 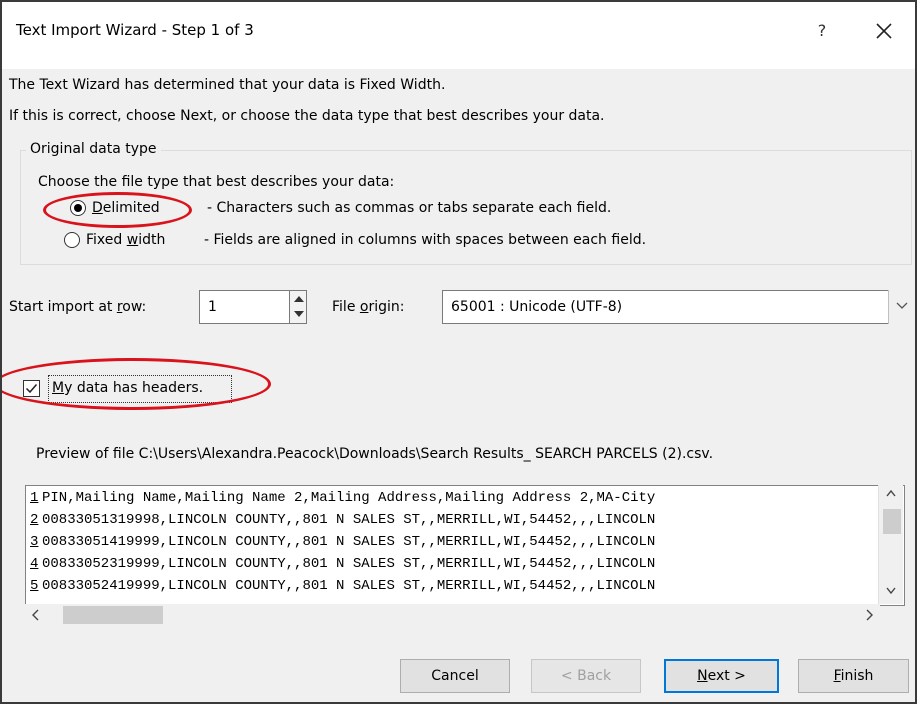 What do you see at coordinates (458, 35) in the screenshot?
I see `title-bar: Text Import Wizard - Step 1 of 3 ?` at bounding box center [458, 35].